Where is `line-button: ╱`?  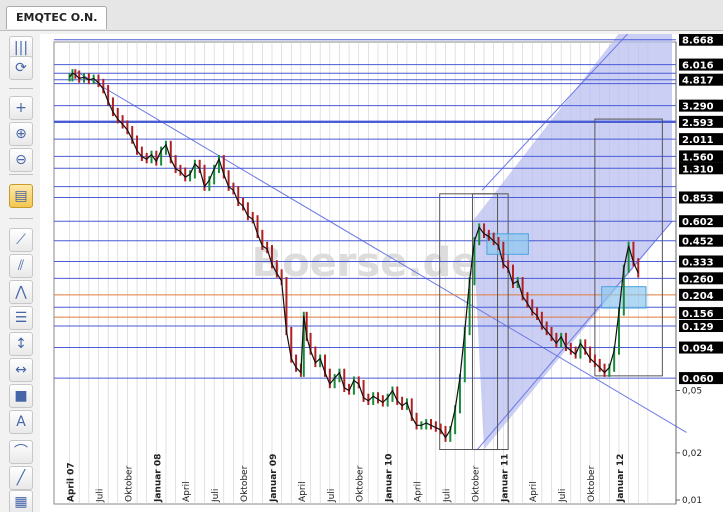 line-button: ╱ is located at coordinates (21, 478).